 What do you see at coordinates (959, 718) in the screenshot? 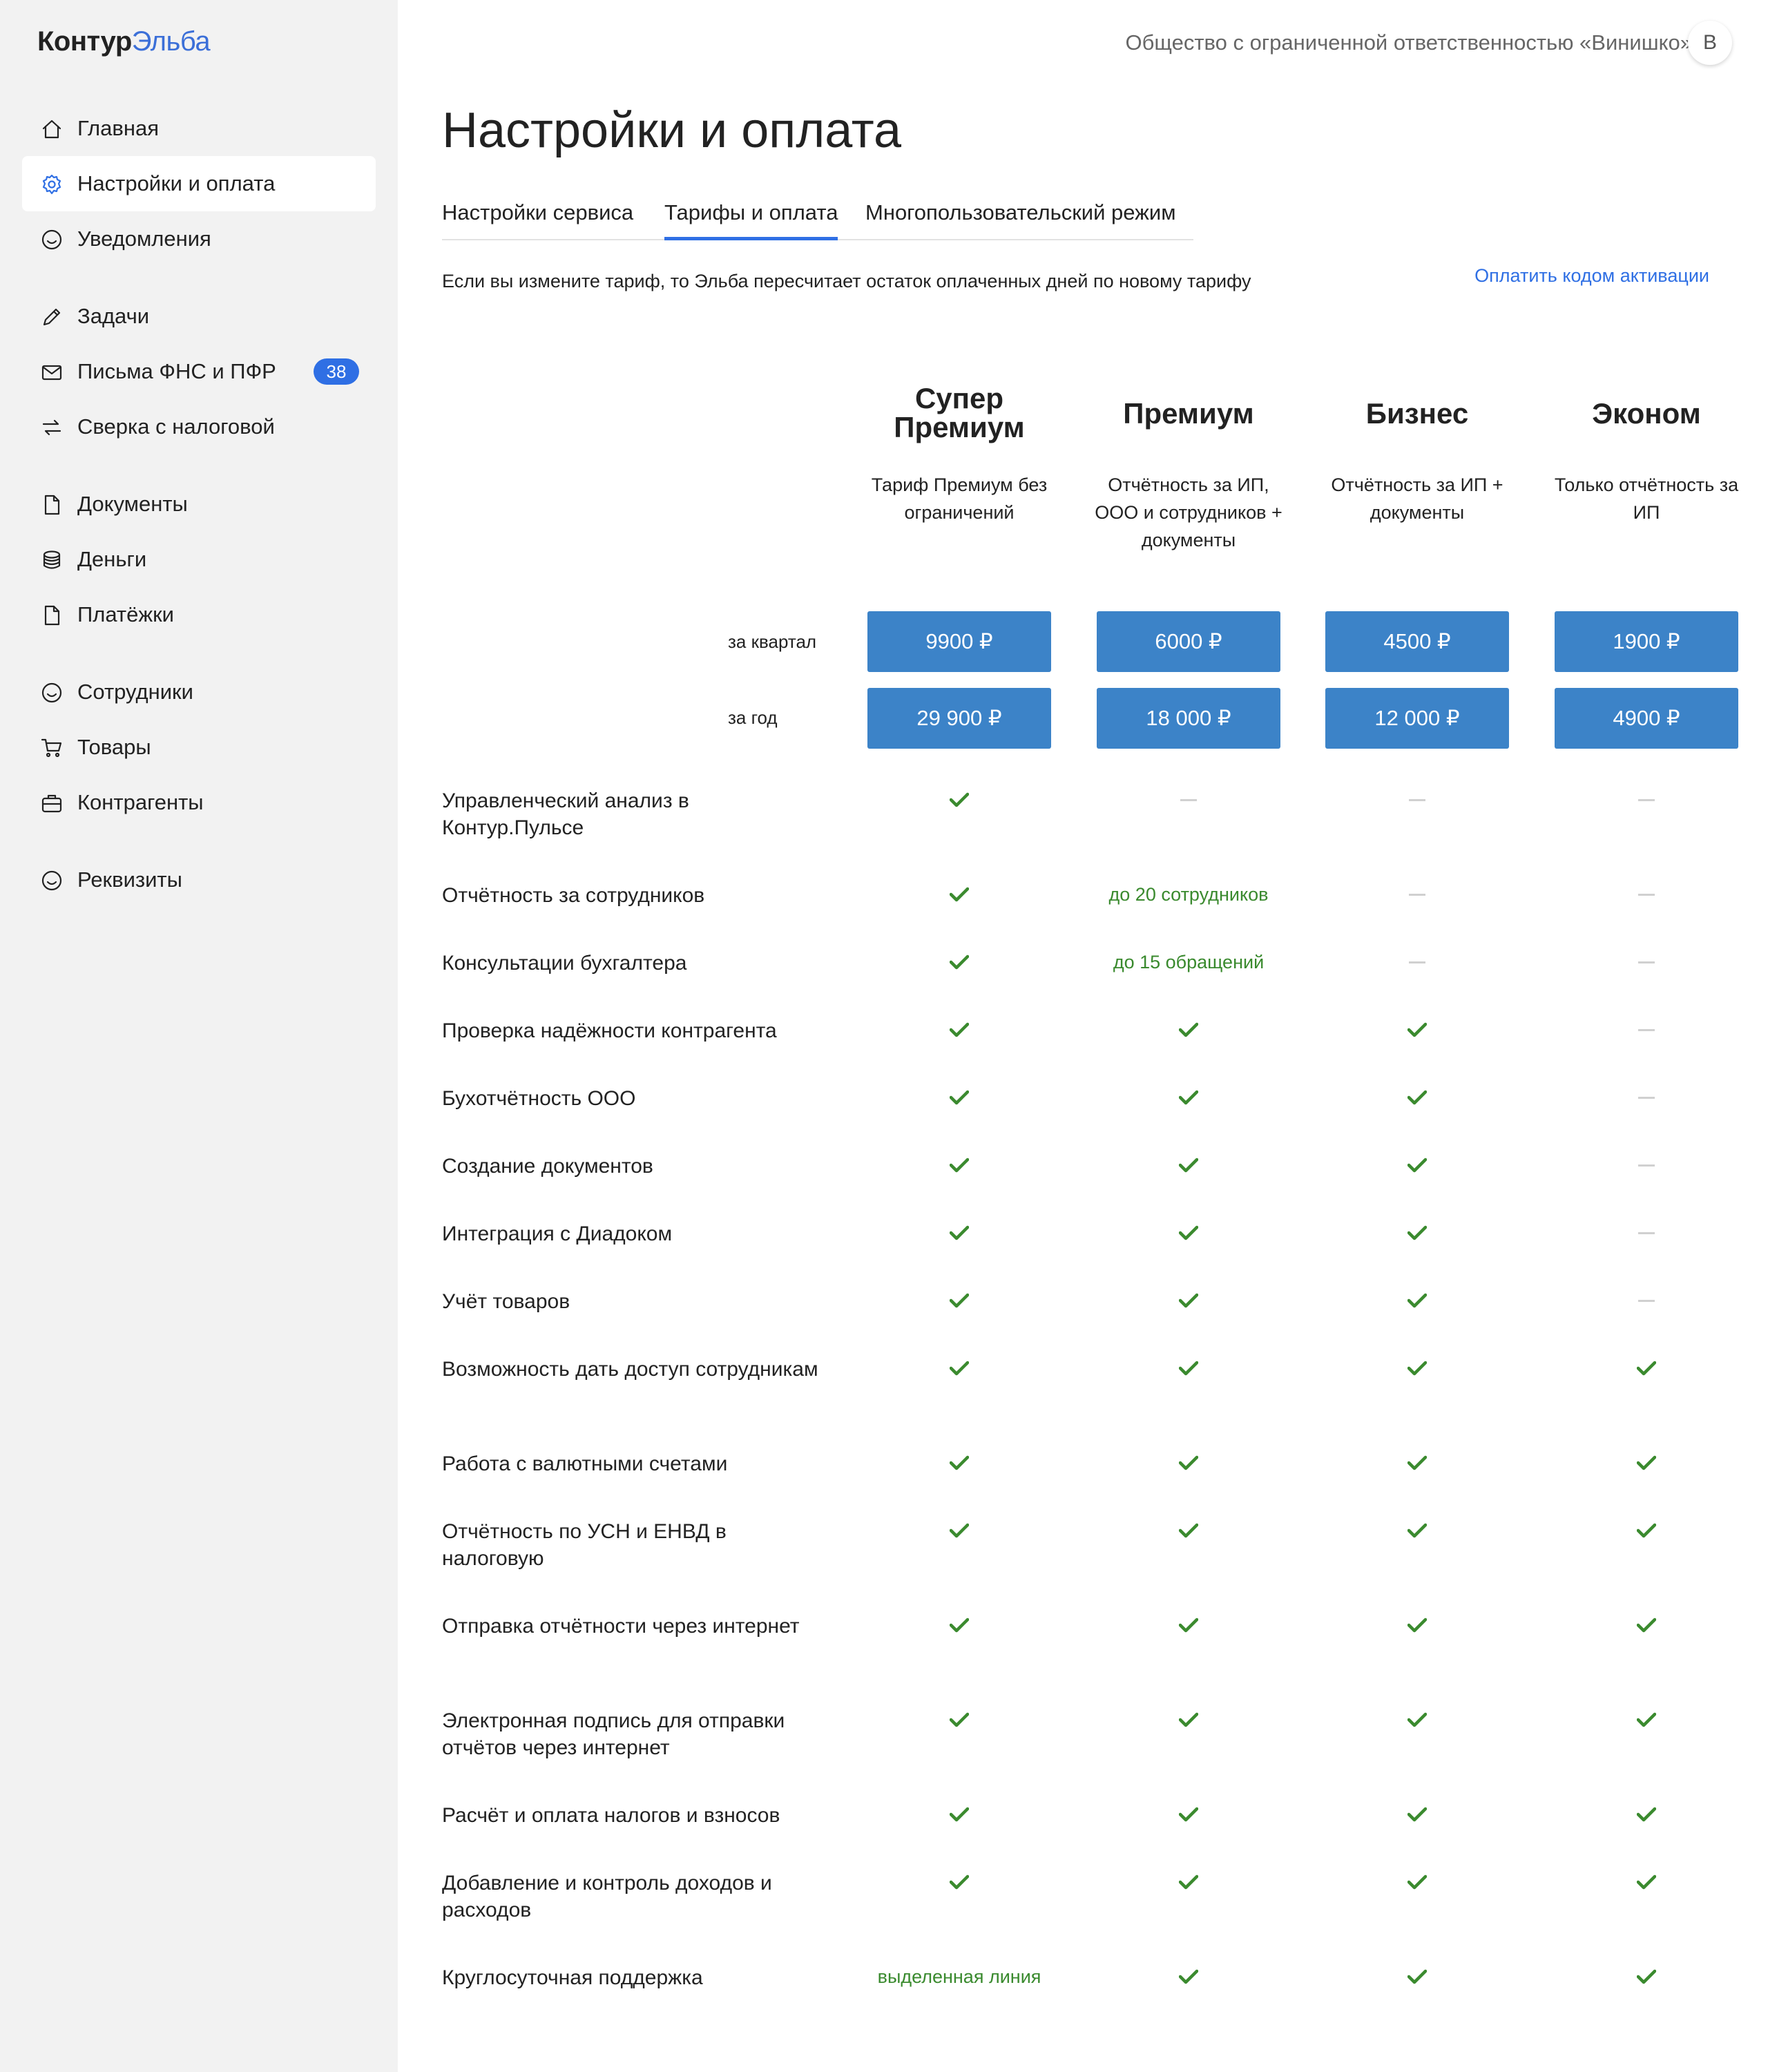
I see `price-year-button: 29 900 ₽` at bounding box center [959, 718].